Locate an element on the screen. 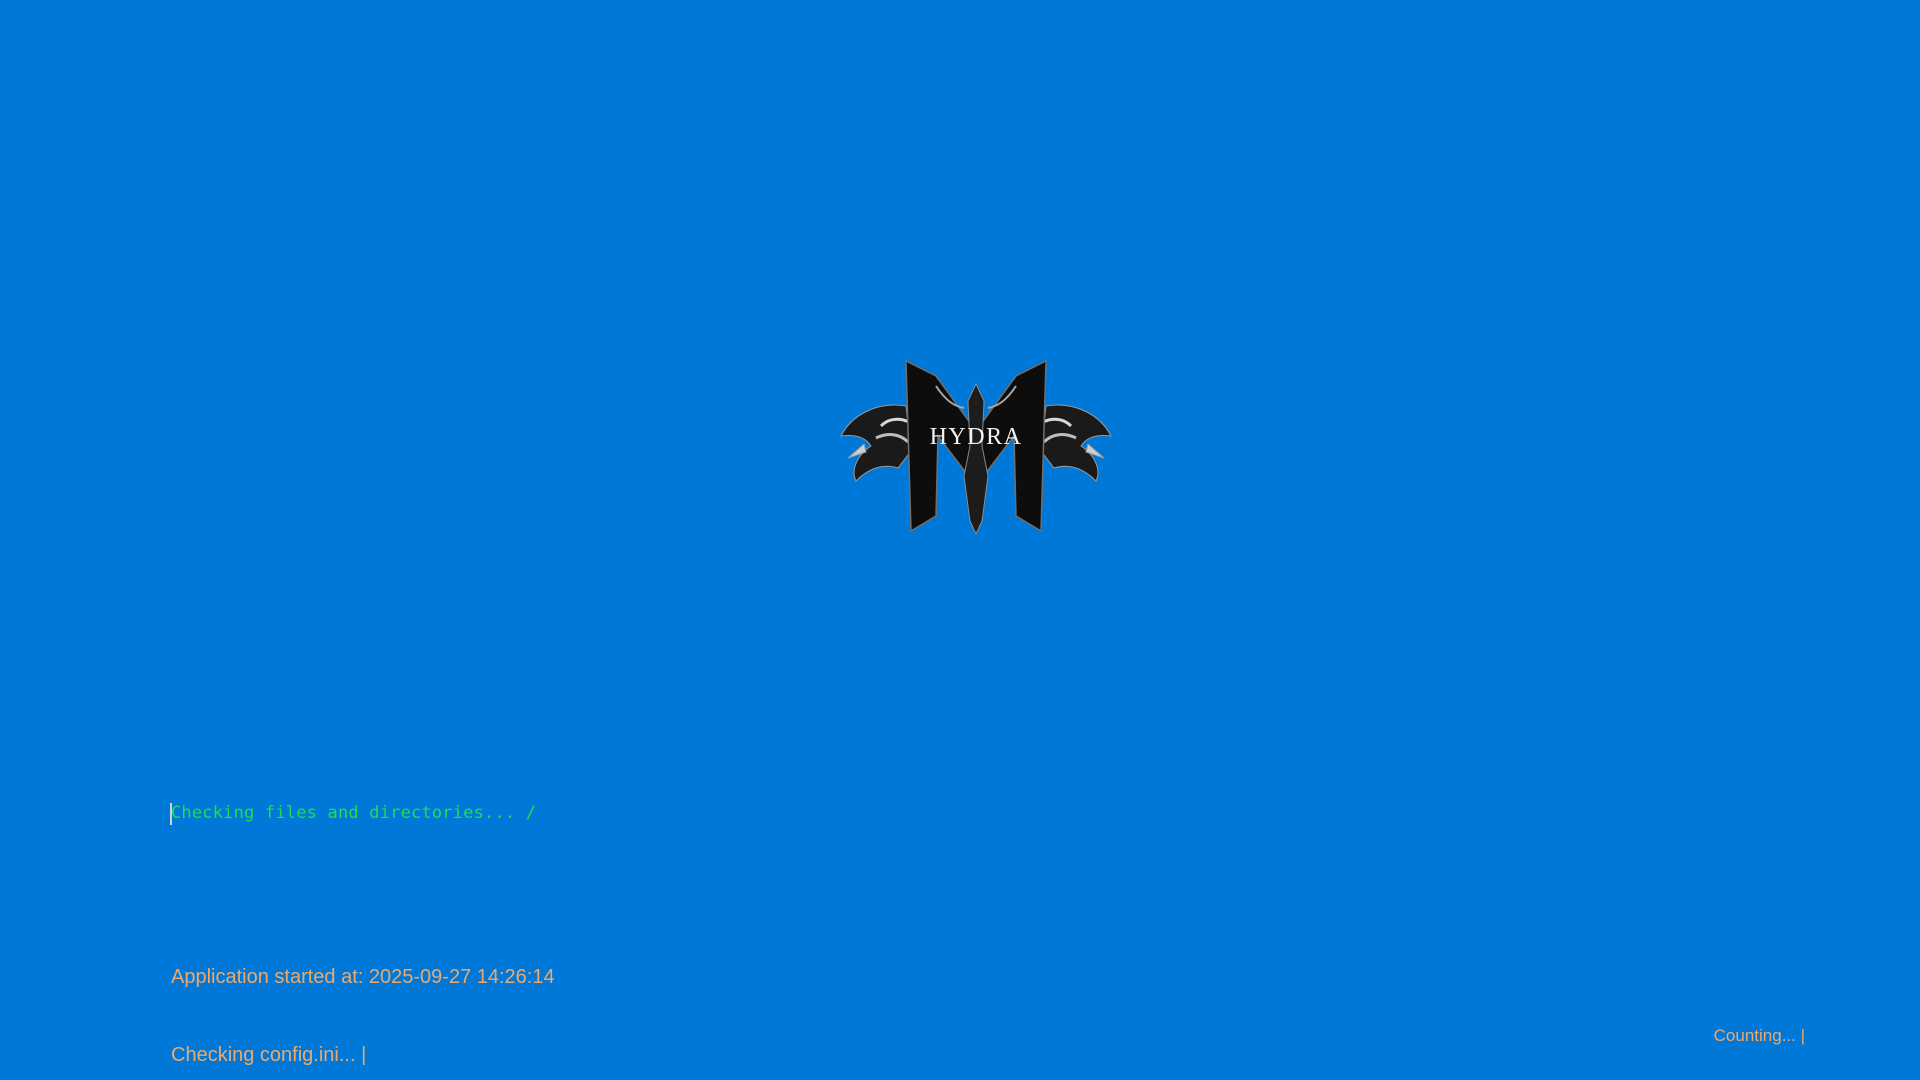 The height and width of the screenshot is (1080, 1920). counter-status: Counting... | is located at coordinates (1759, 1035).